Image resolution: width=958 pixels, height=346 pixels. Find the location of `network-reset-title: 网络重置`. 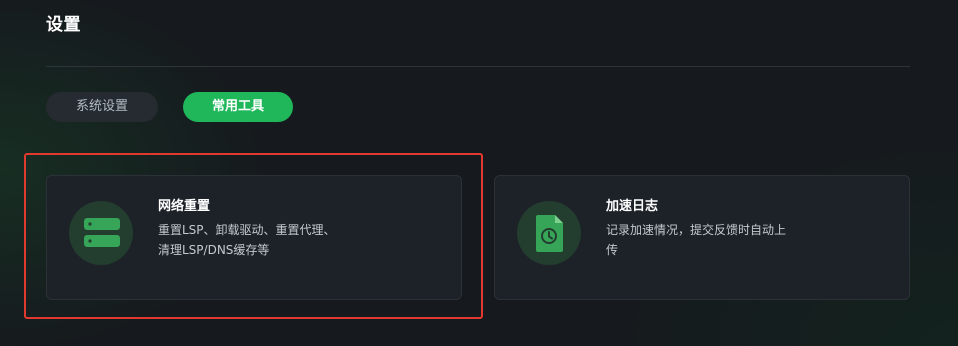

network-reset-title: 网络重置 is located at coordinates (184, 206).